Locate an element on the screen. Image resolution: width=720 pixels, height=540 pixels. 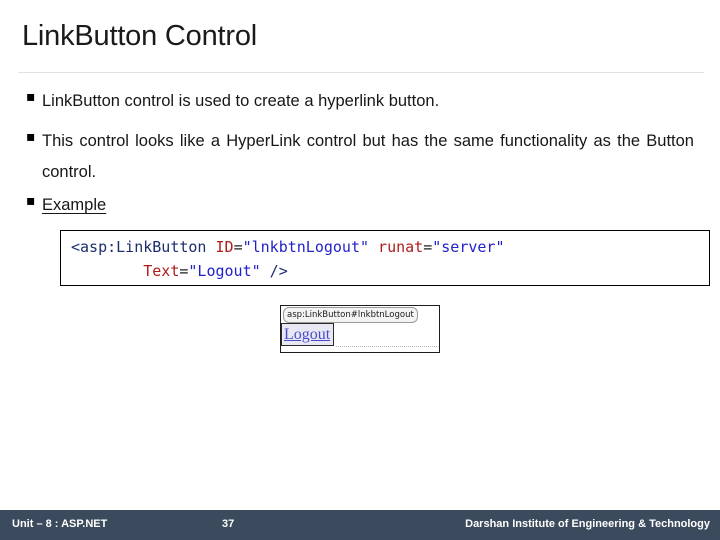
code-attr-text: Text is located at coordinates (161, 271).